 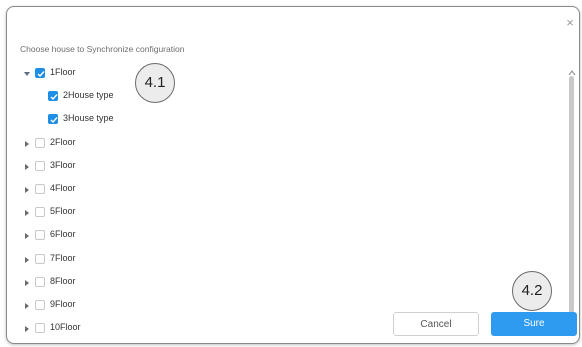 What do you see at coordinates (63, 234) in the screenshot?
I see `tree-row-label: 6Floor` at bounding box center [63, 234].